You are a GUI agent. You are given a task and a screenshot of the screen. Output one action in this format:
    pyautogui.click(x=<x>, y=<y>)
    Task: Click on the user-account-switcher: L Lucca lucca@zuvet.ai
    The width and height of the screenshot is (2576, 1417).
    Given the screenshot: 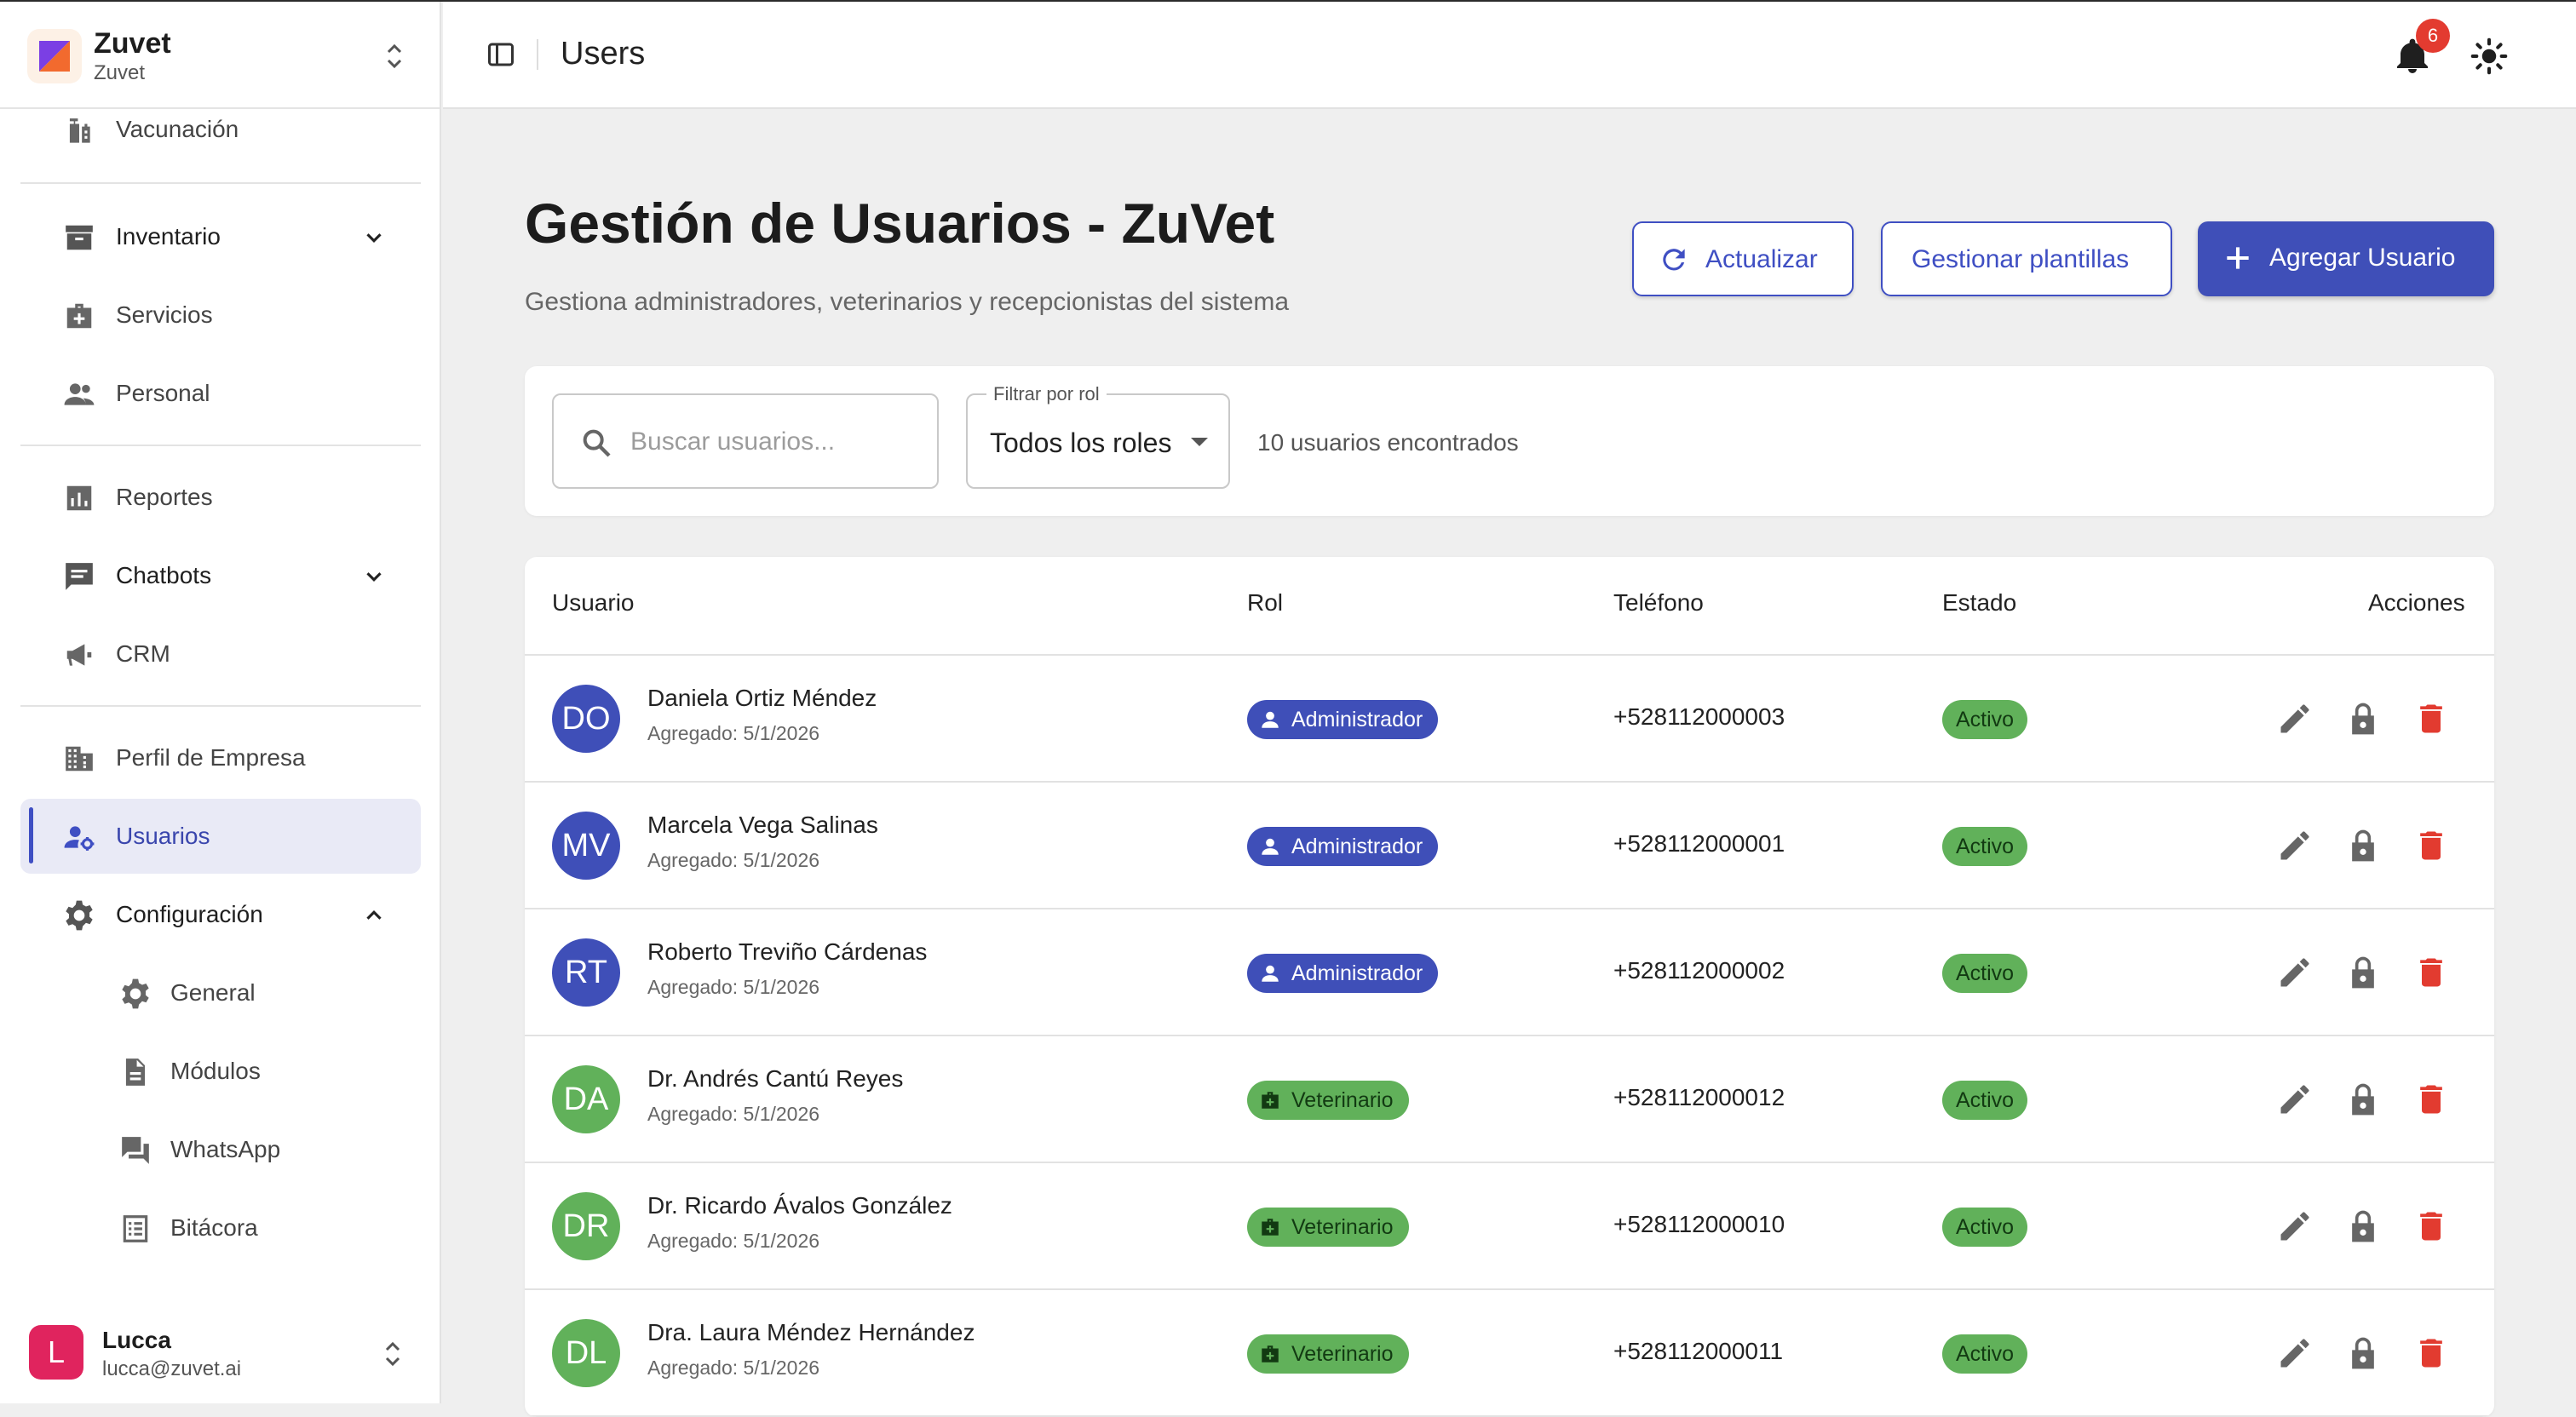 What is the action you would take?
    pyautogui.click(x=220, y=1354)
    